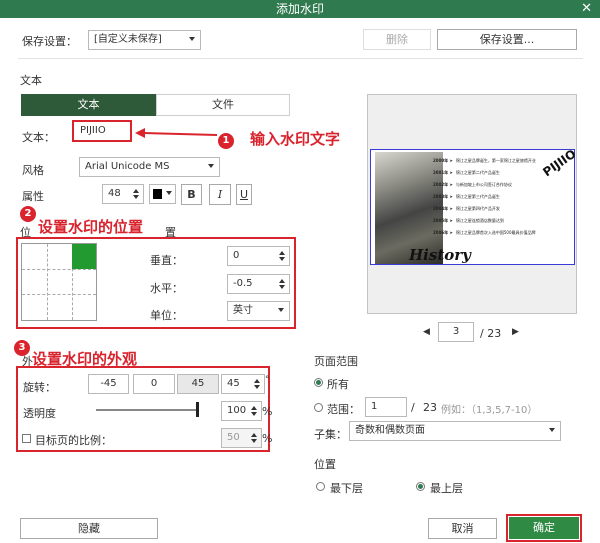 This screenshot has width=600, height=543. I want to click on unit-select: 英寸, so click(258, 311).